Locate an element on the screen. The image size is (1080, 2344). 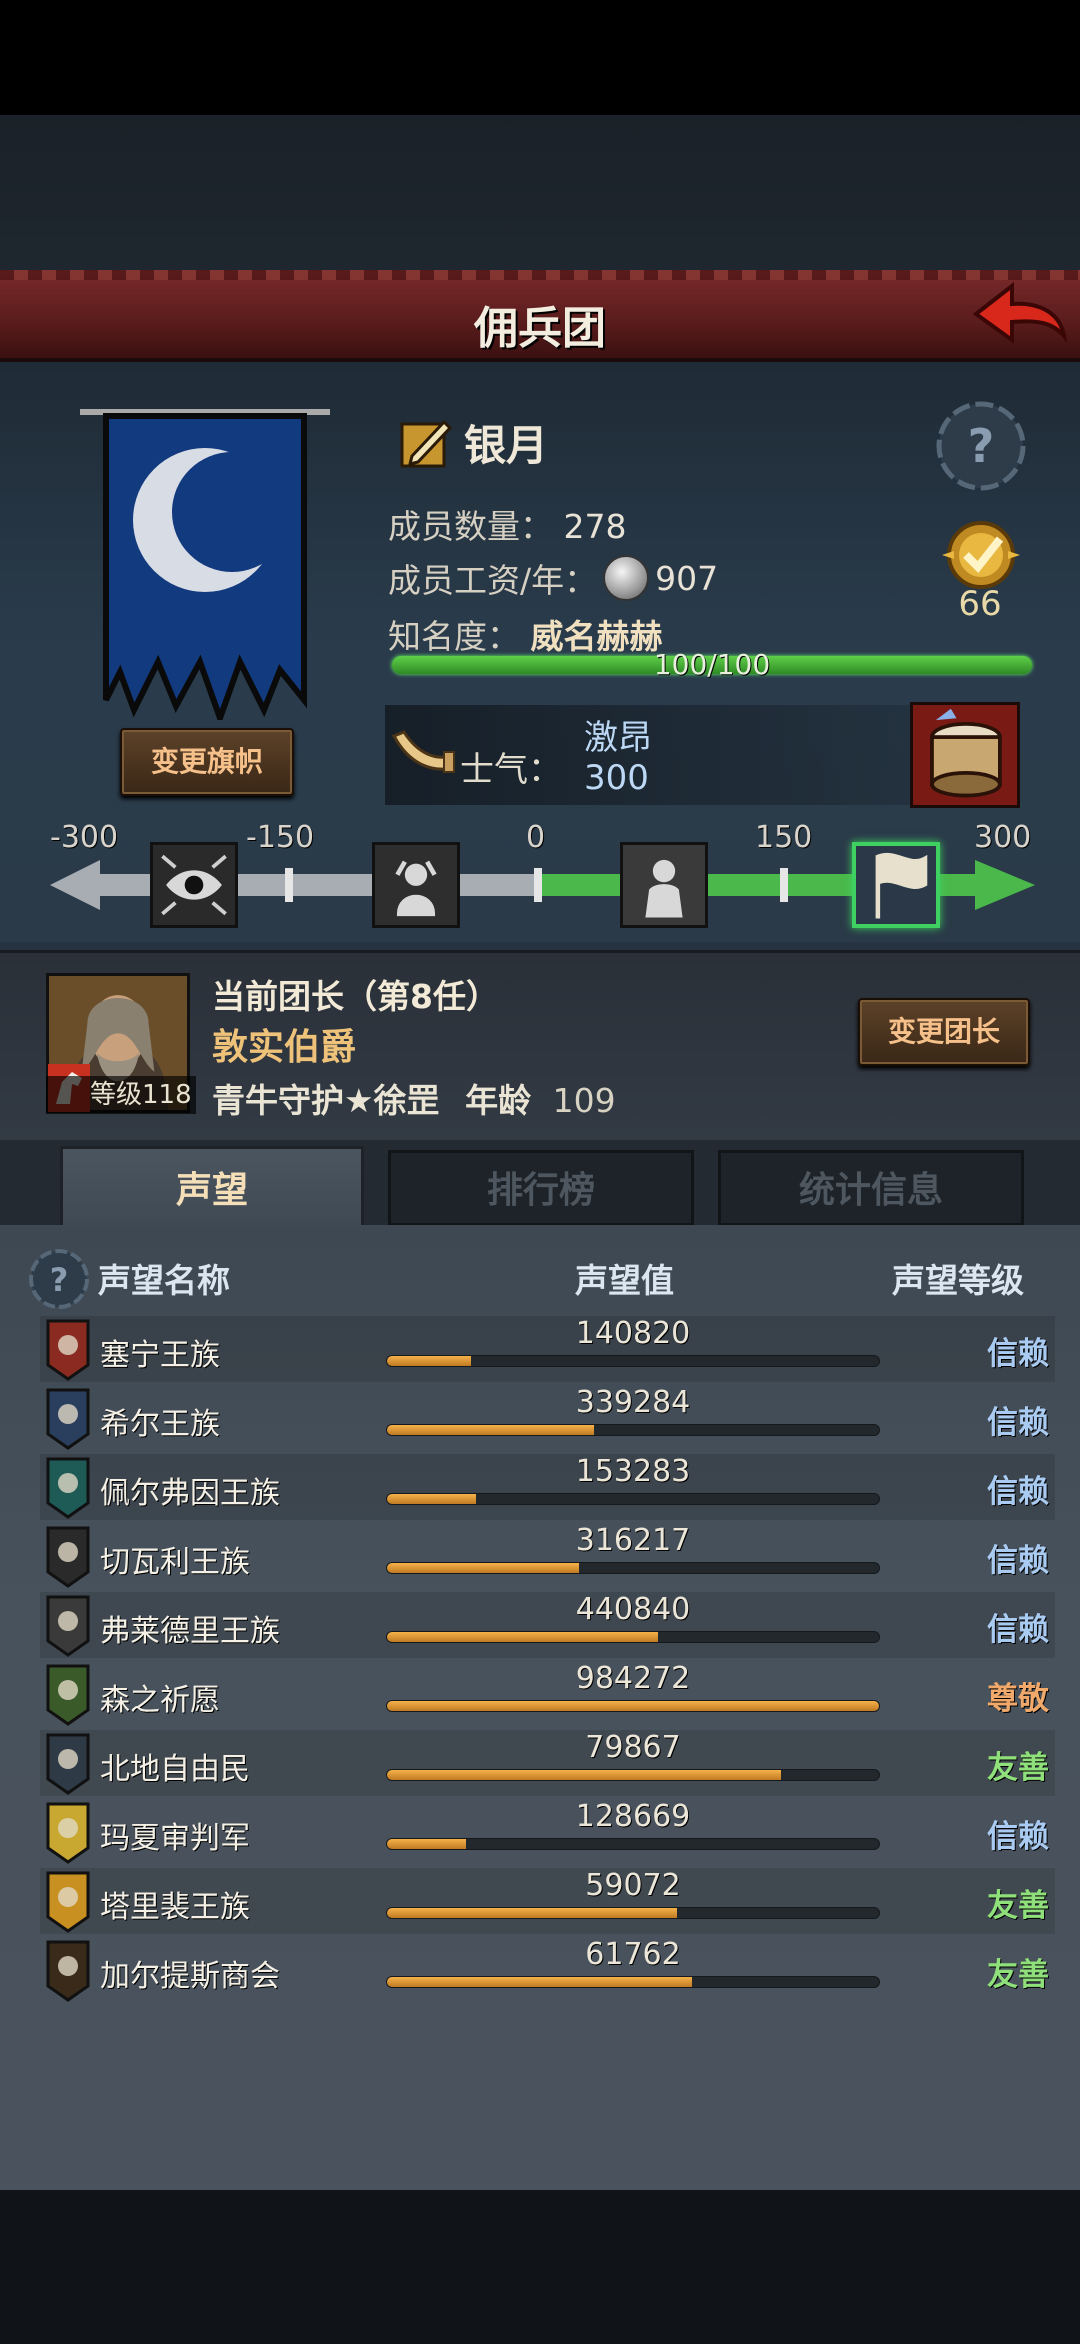
column-header-level: 声望等级 is located at coordinates (958, 1280).